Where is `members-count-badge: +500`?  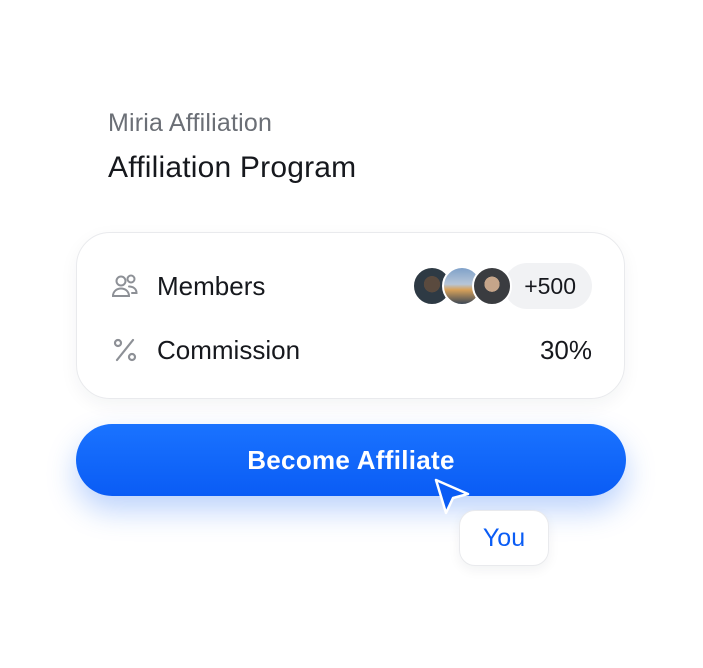 members-count-badge: +500 is located at coordinates (548, 286).